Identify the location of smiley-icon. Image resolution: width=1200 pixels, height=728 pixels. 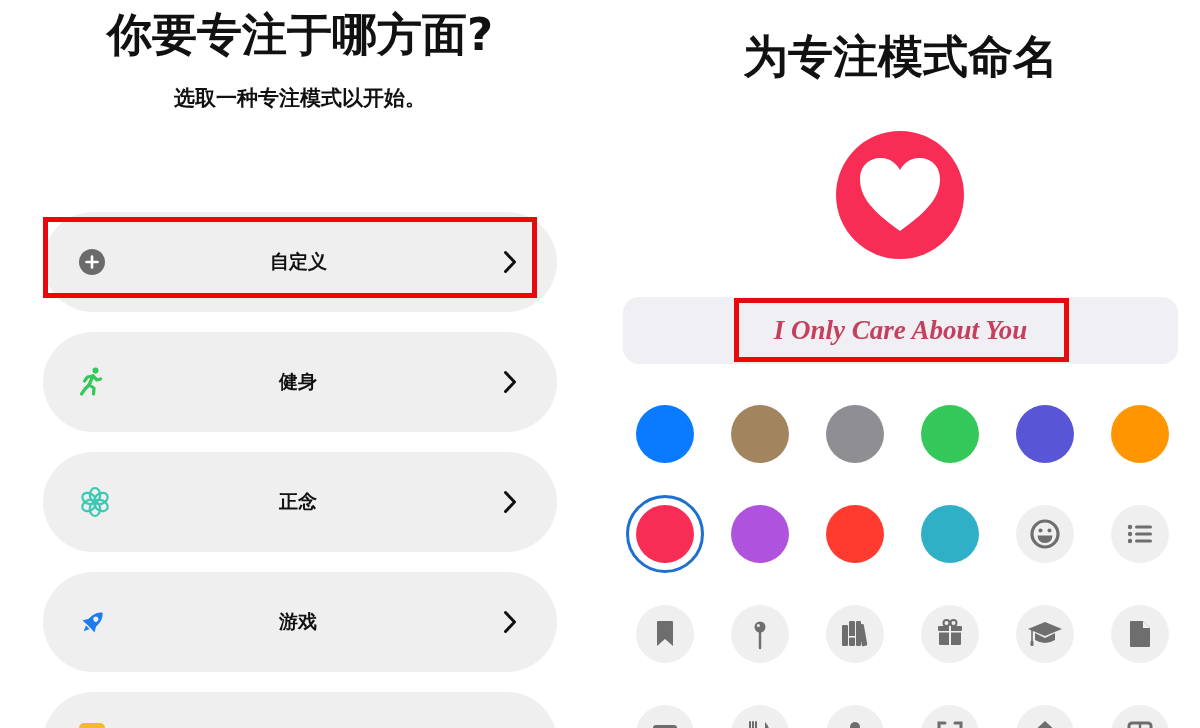
(1044, 534).